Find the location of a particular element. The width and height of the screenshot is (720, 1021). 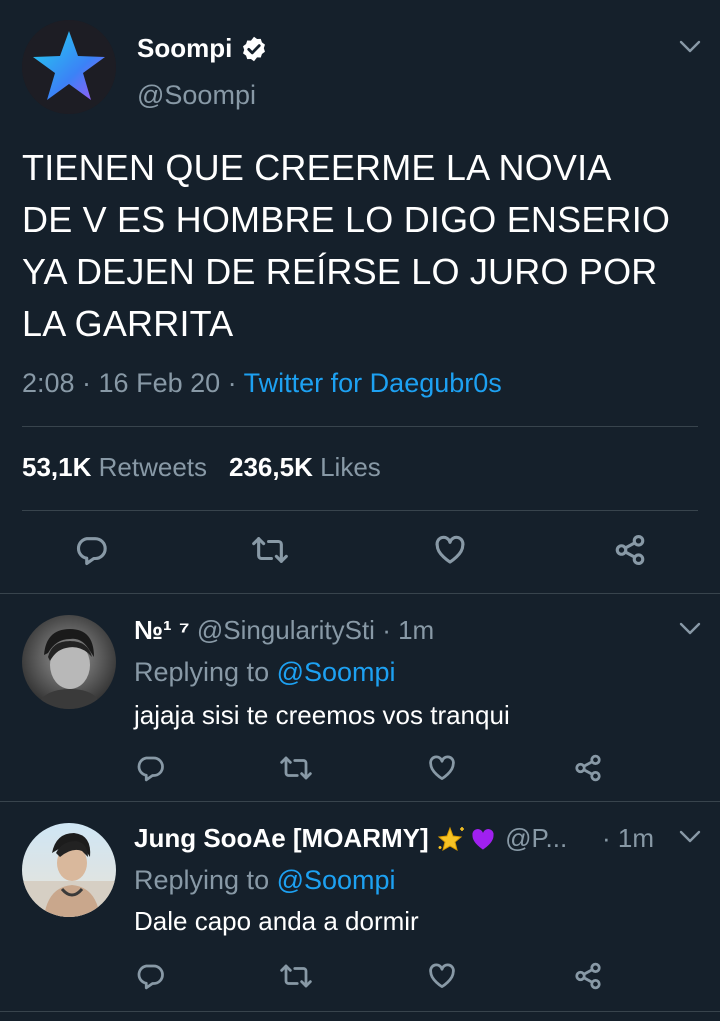

retweets-stat: 53,1K Retweets is located at coordinates (114, 467).